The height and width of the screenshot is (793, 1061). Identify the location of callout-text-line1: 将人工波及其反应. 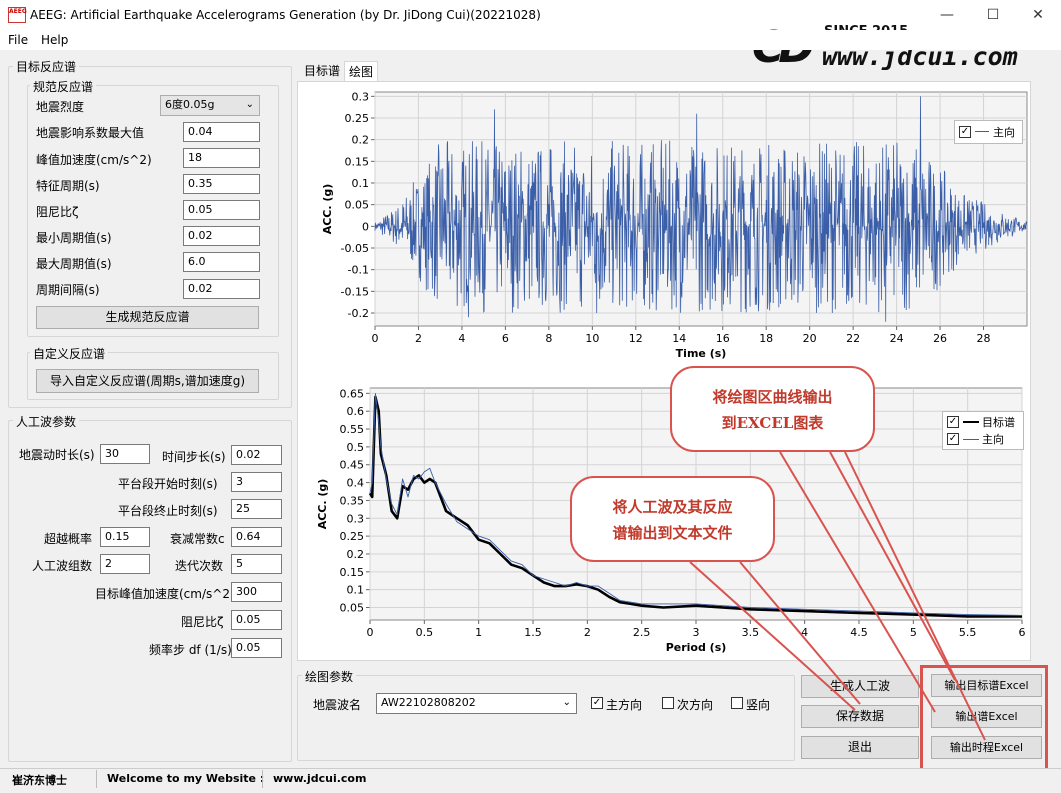
(672, 507).